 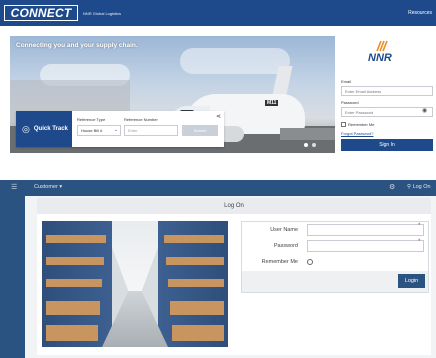 What do you see at coordinates (357, 133) in the screenshot?
I see `forgot-password-link: Forgot Password?` at bounding box center [357, 133].